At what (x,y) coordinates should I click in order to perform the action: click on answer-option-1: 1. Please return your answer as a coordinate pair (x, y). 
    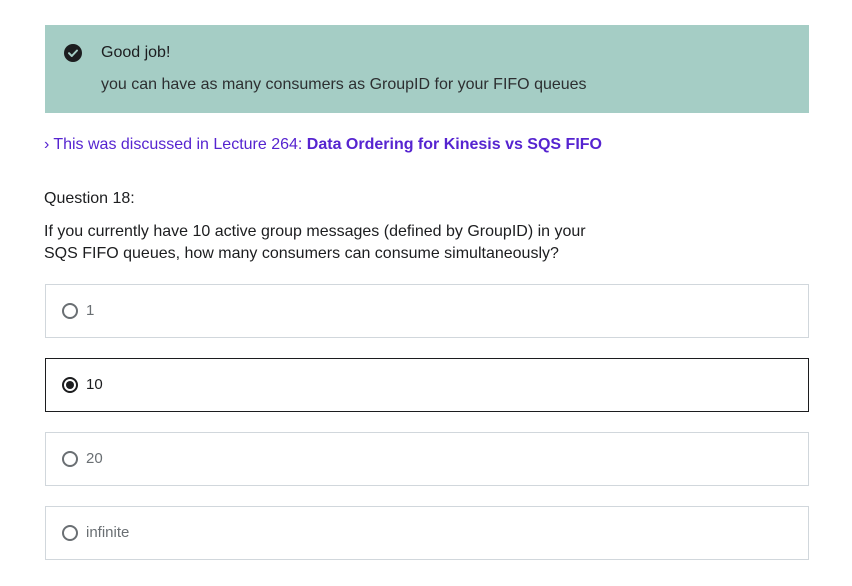
    Looking at the image, I should click on (427, 311).